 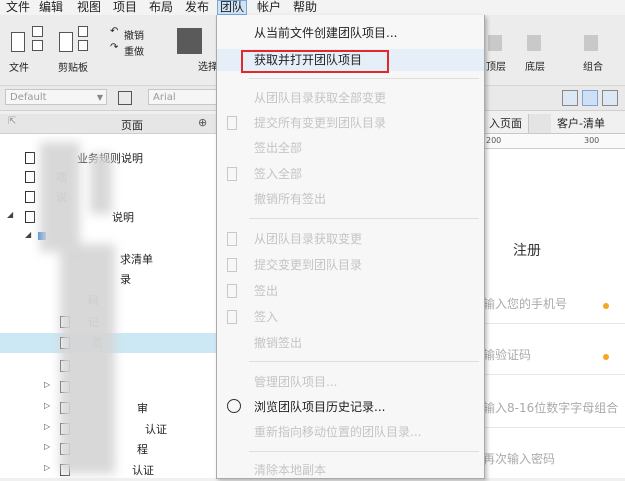 I want to click on tab-customer-list: 客户-清单, so click(x=588, y=123).